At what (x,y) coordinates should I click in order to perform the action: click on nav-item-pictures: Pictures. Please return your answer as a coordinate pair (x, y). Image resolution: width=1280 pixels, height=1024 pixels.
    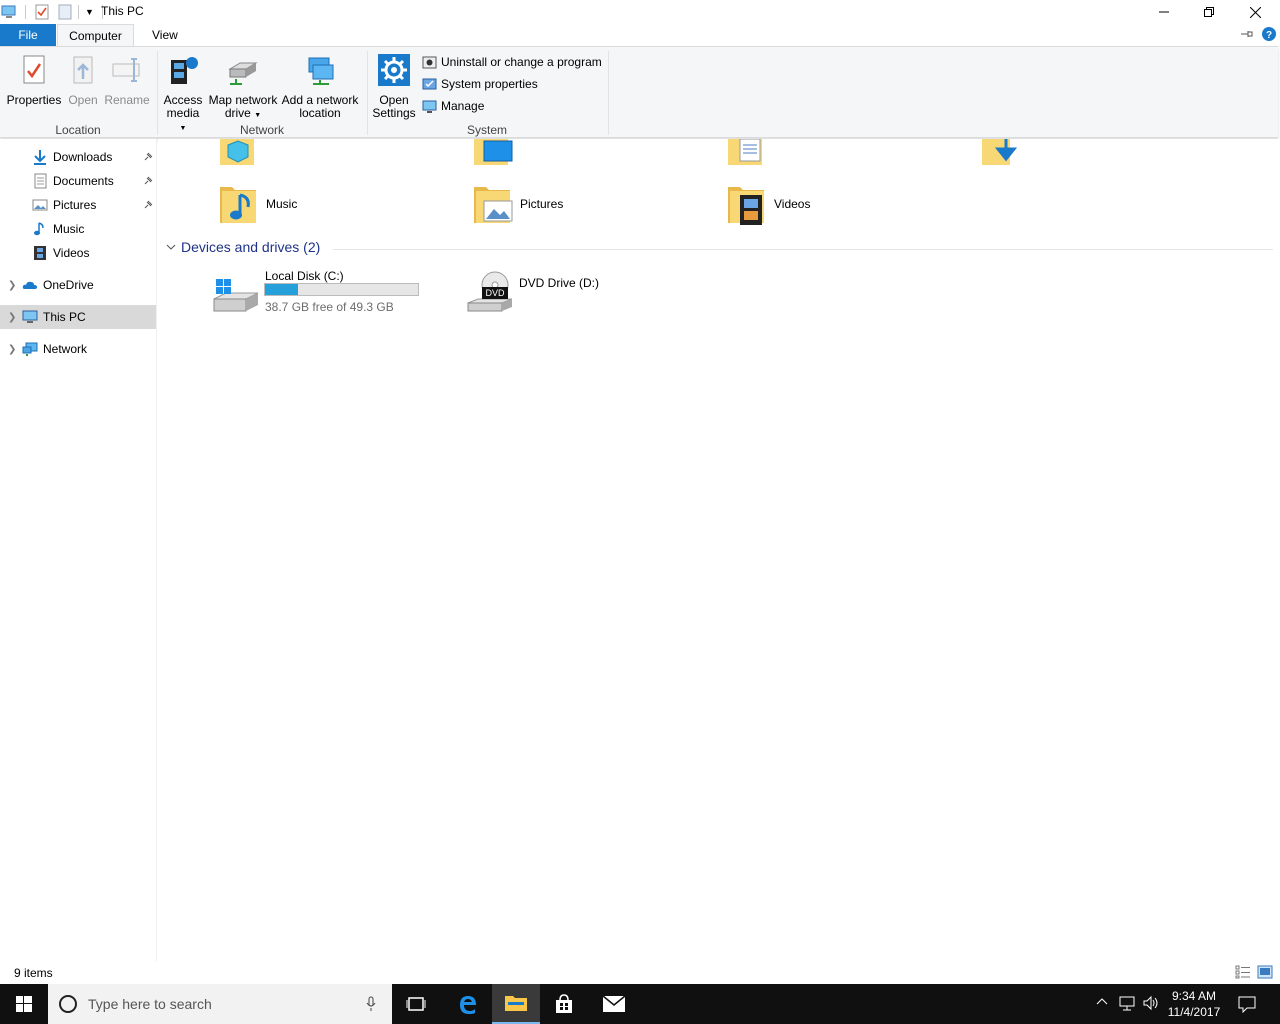
    Looking at the image, I should click on (78, 205).